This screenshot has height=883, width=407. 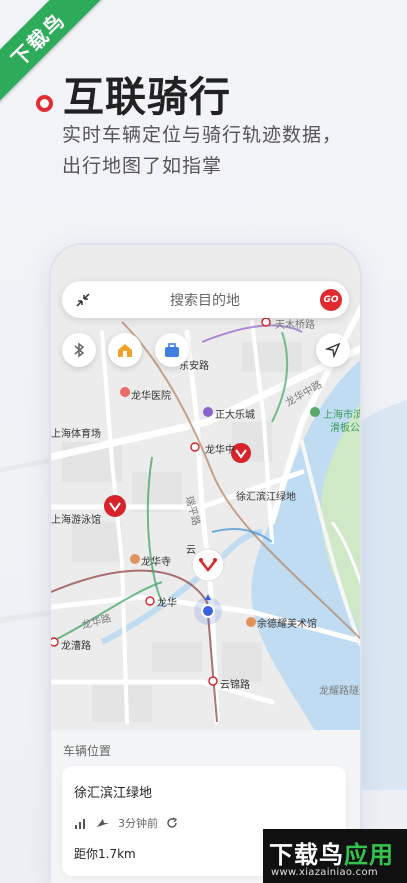 I want to click on map-label: 天木桥路, so click(x=295, y=325).